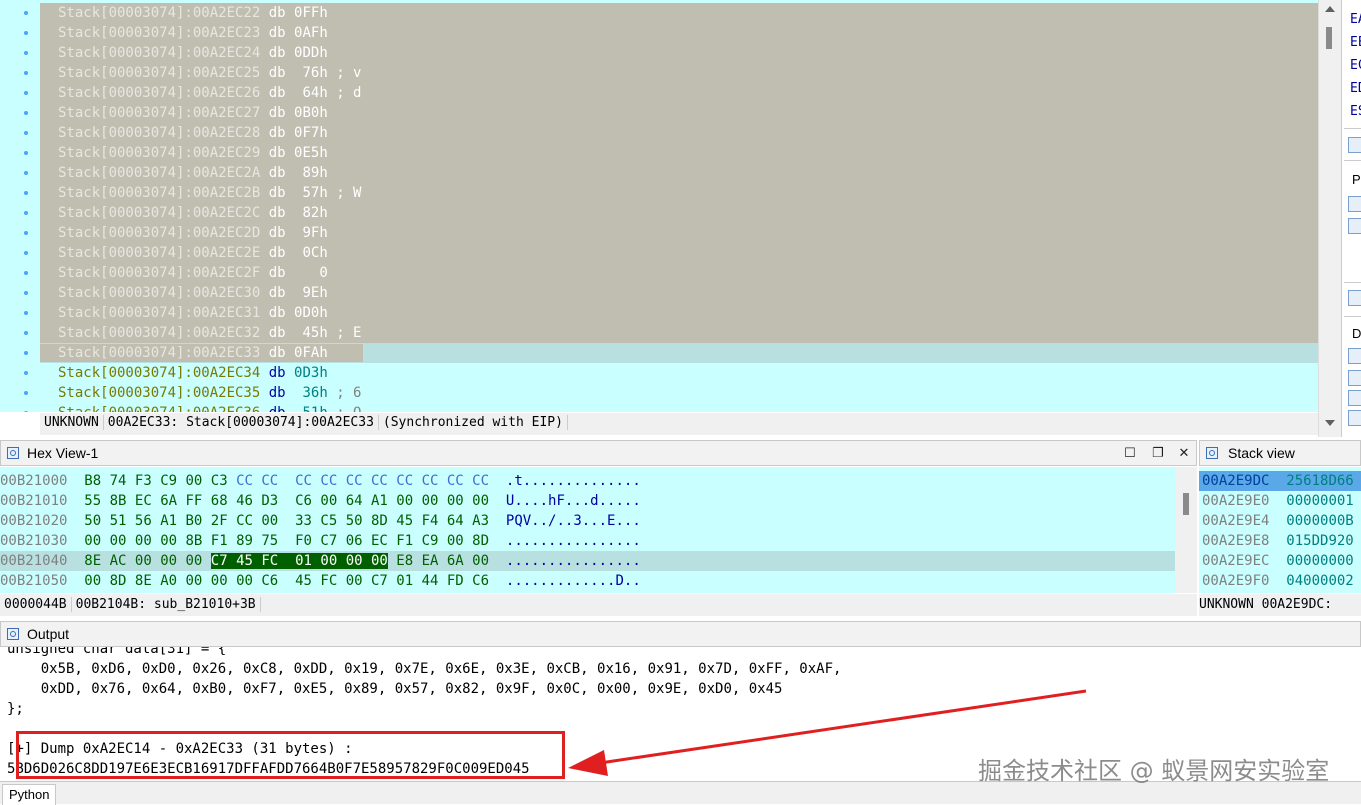 Image resolution: width=1361 pixels, height=805 pixels. What do you see at coordinates (1278, 561) in the screenshot?
I see `stack-row: 00A2E9EC 00000000` at bounding box center [1278, 561].